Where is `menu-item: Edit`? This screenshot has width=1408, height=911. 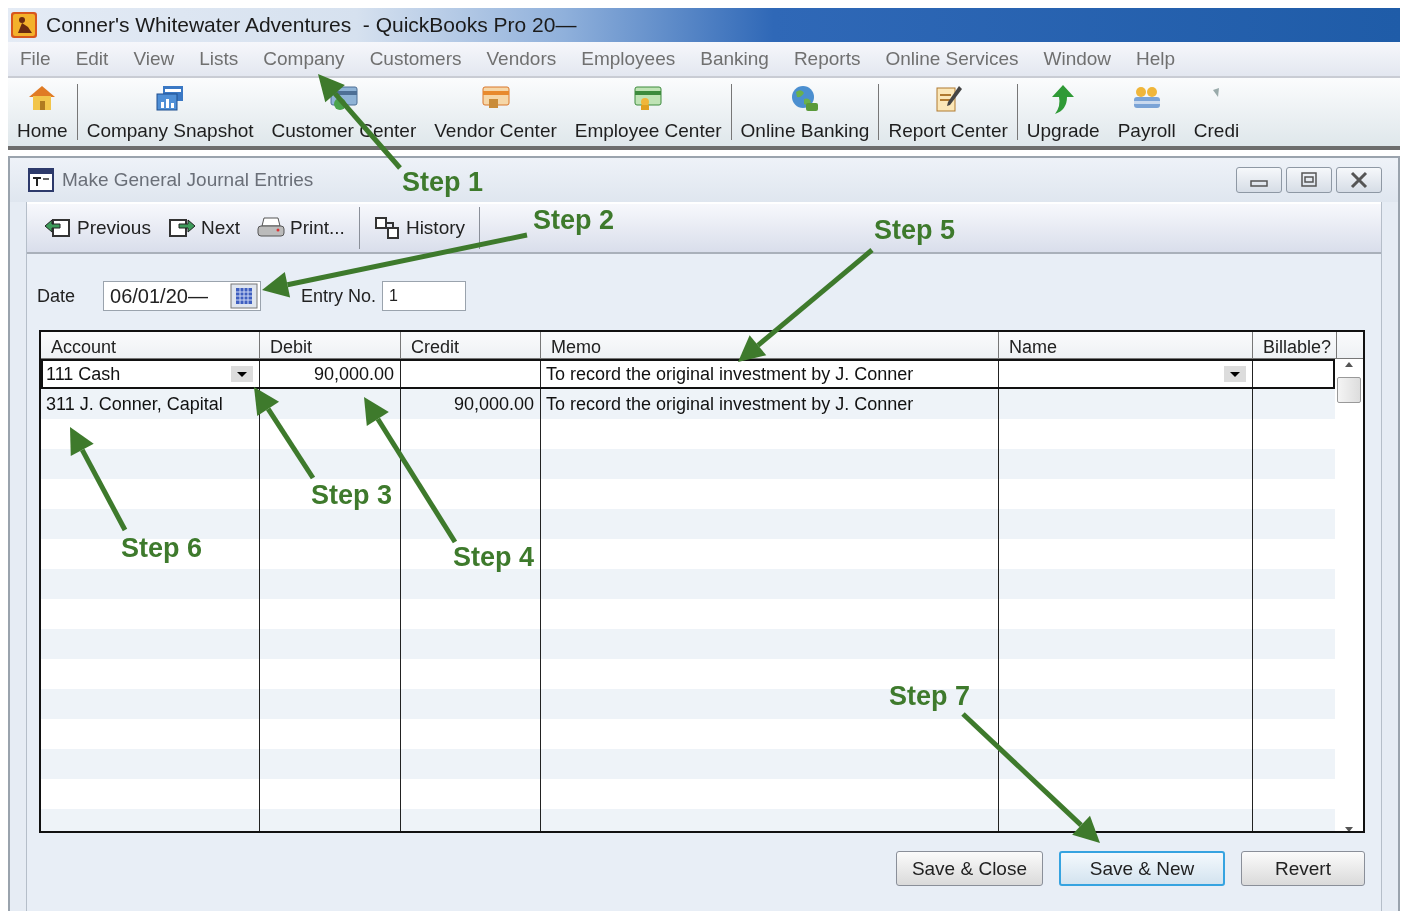
menu-item: Edit is located at coordinates (92, 59).